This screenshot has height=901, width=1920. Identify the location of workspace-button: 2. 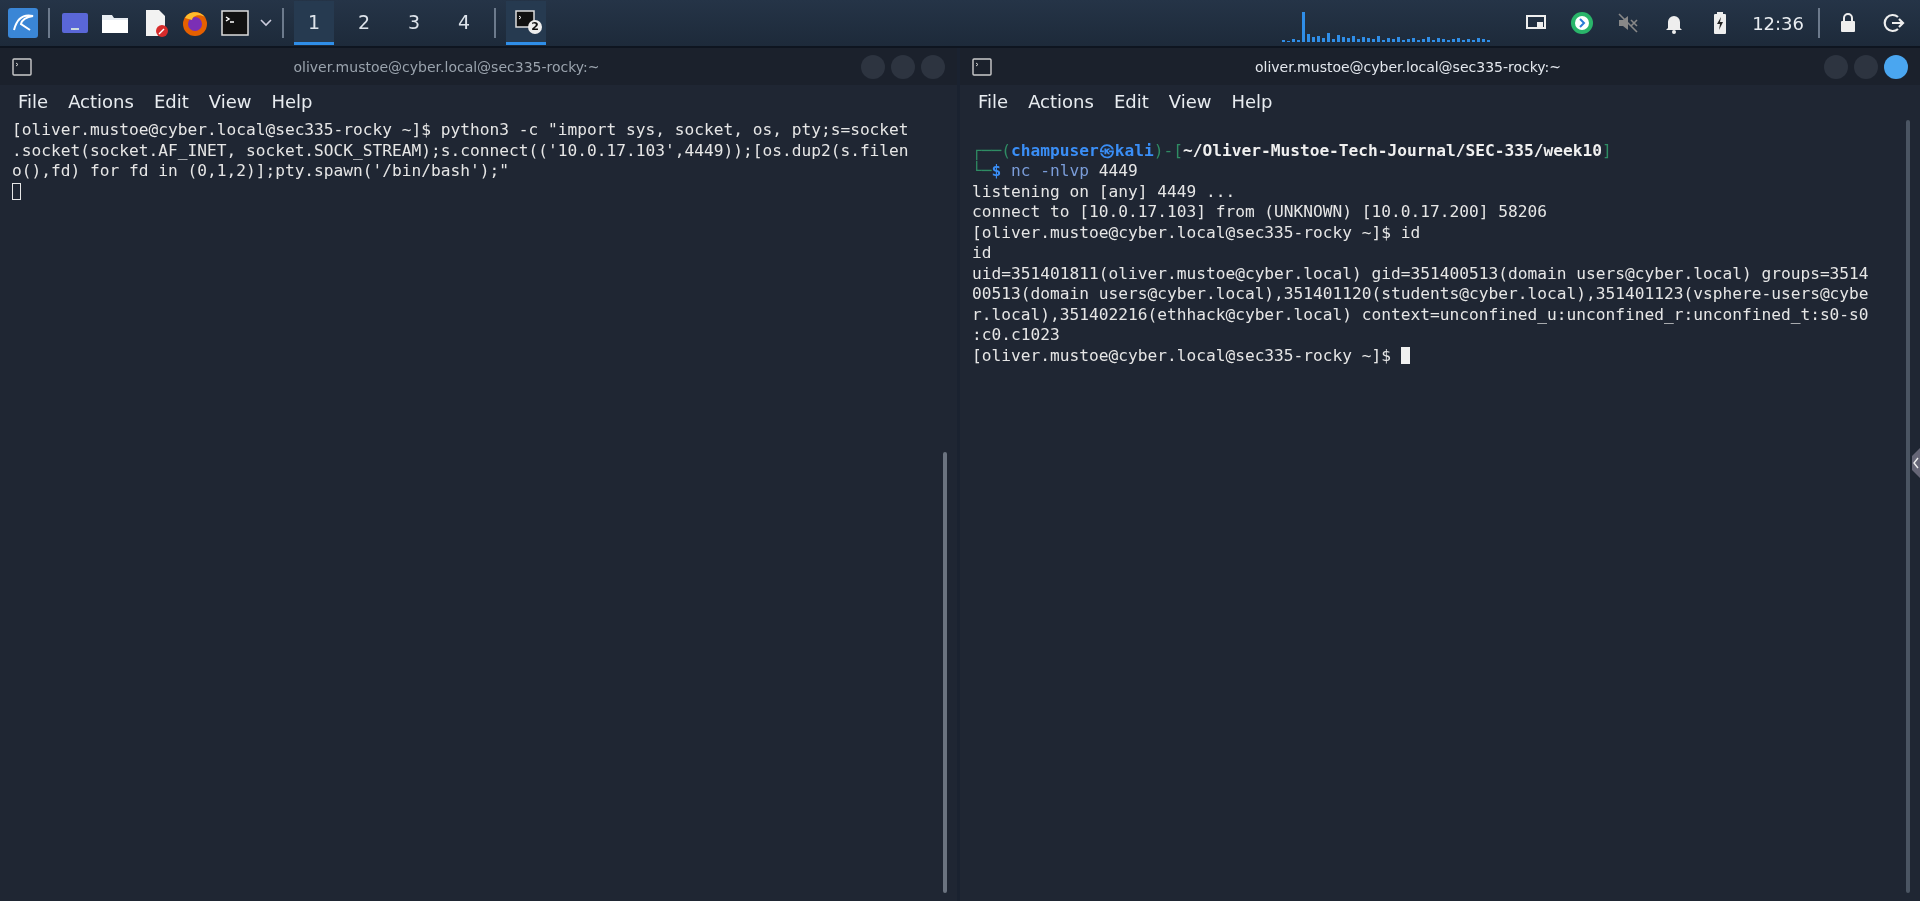
(364, 23).